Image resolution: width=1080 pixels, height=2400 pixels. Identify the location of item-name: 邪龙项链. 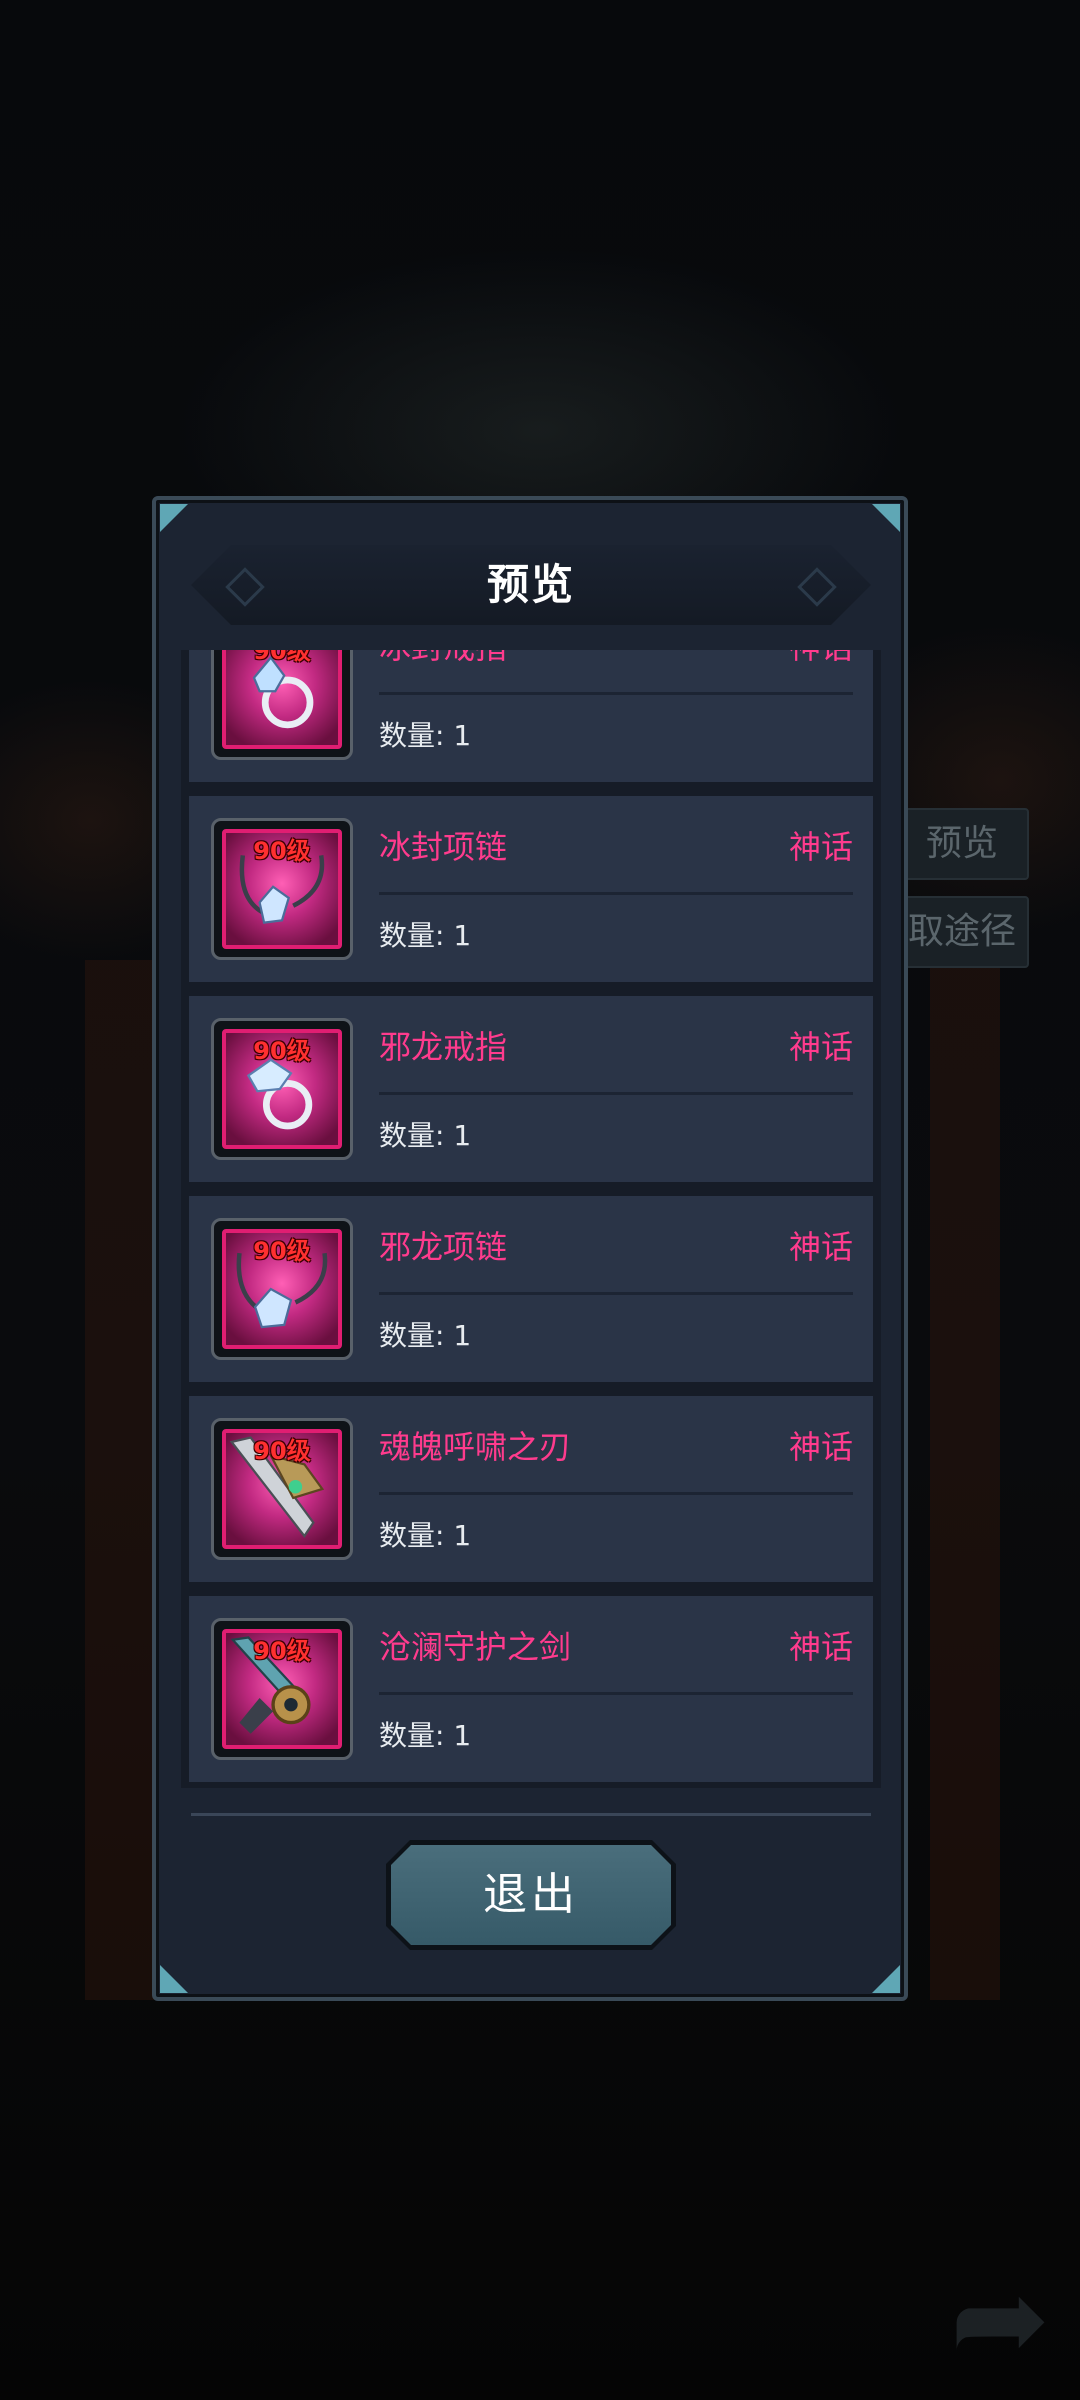
(443, 1247).